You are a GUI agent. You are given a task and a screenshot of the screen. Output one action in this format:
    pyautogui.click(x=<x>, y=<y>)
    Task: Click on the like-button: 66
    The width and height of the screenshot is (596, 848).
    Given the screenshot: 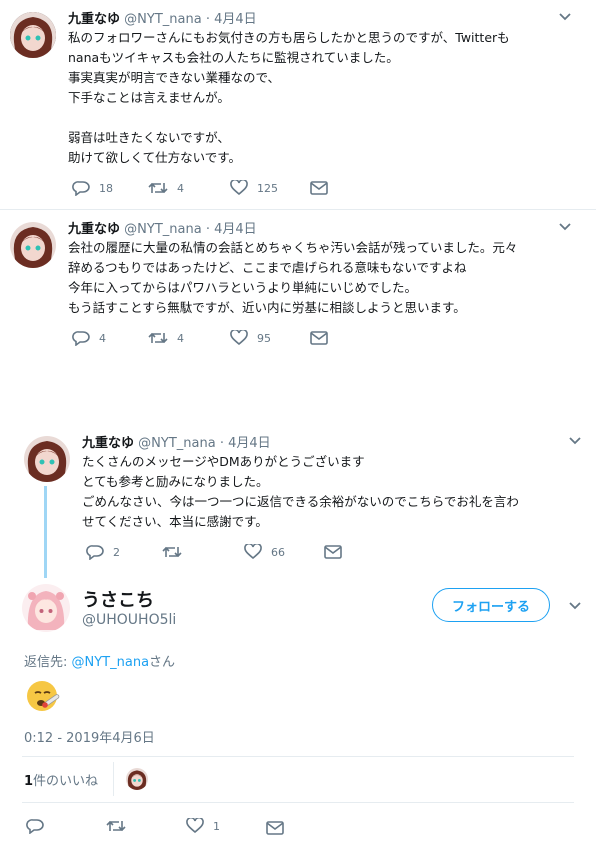 What is the action you would take?
    pyautogui.click(x=264, y=552)
    